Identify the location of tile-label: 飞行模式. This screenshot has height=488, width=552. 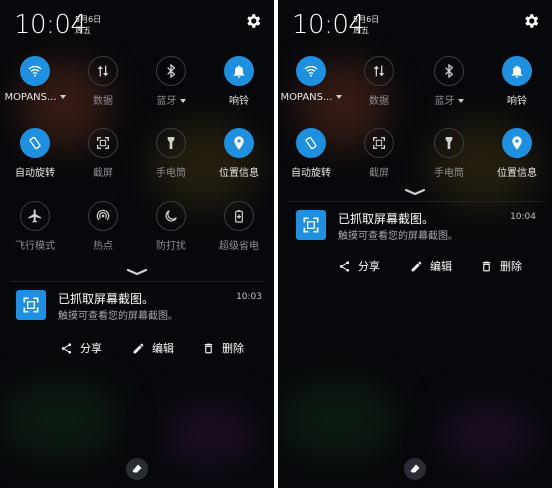
(35, 246).